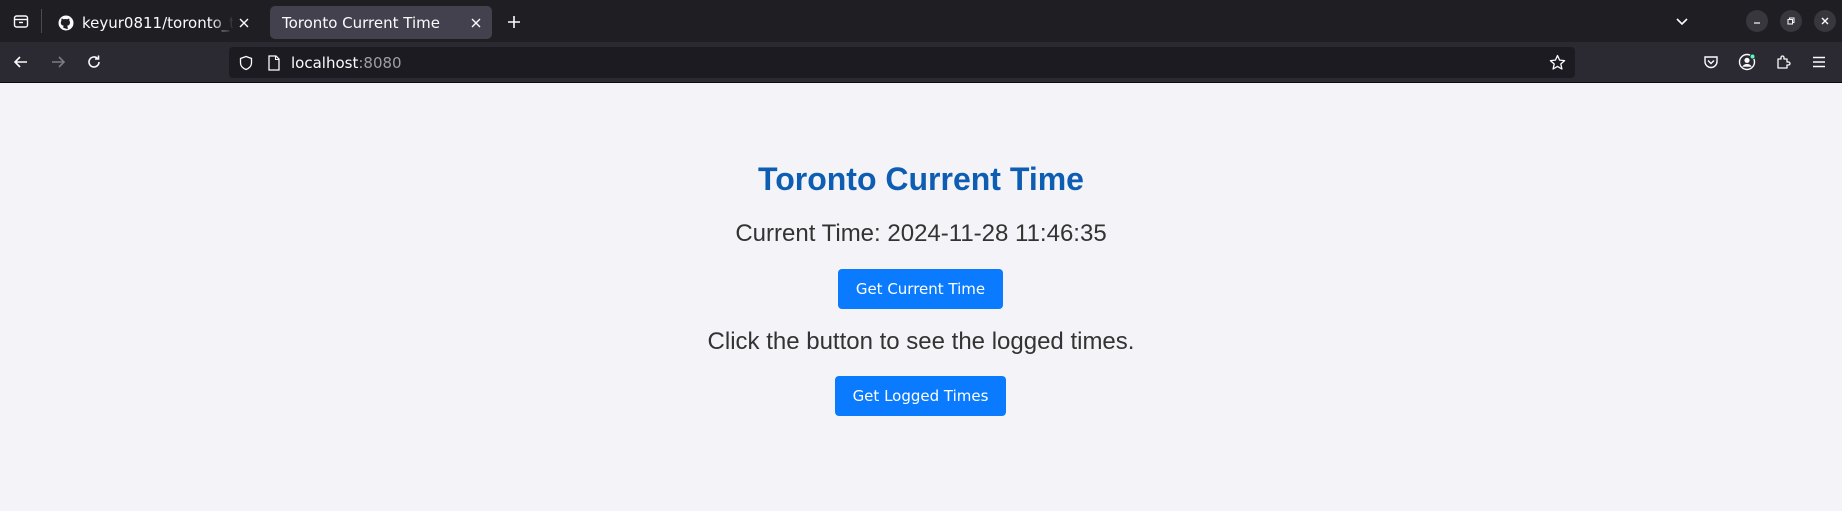  Describe the element at coordinates (921, 233) in the screenshot. I see `current-time-text: Current Time: 2024-11-28 11:46:35` at that location.